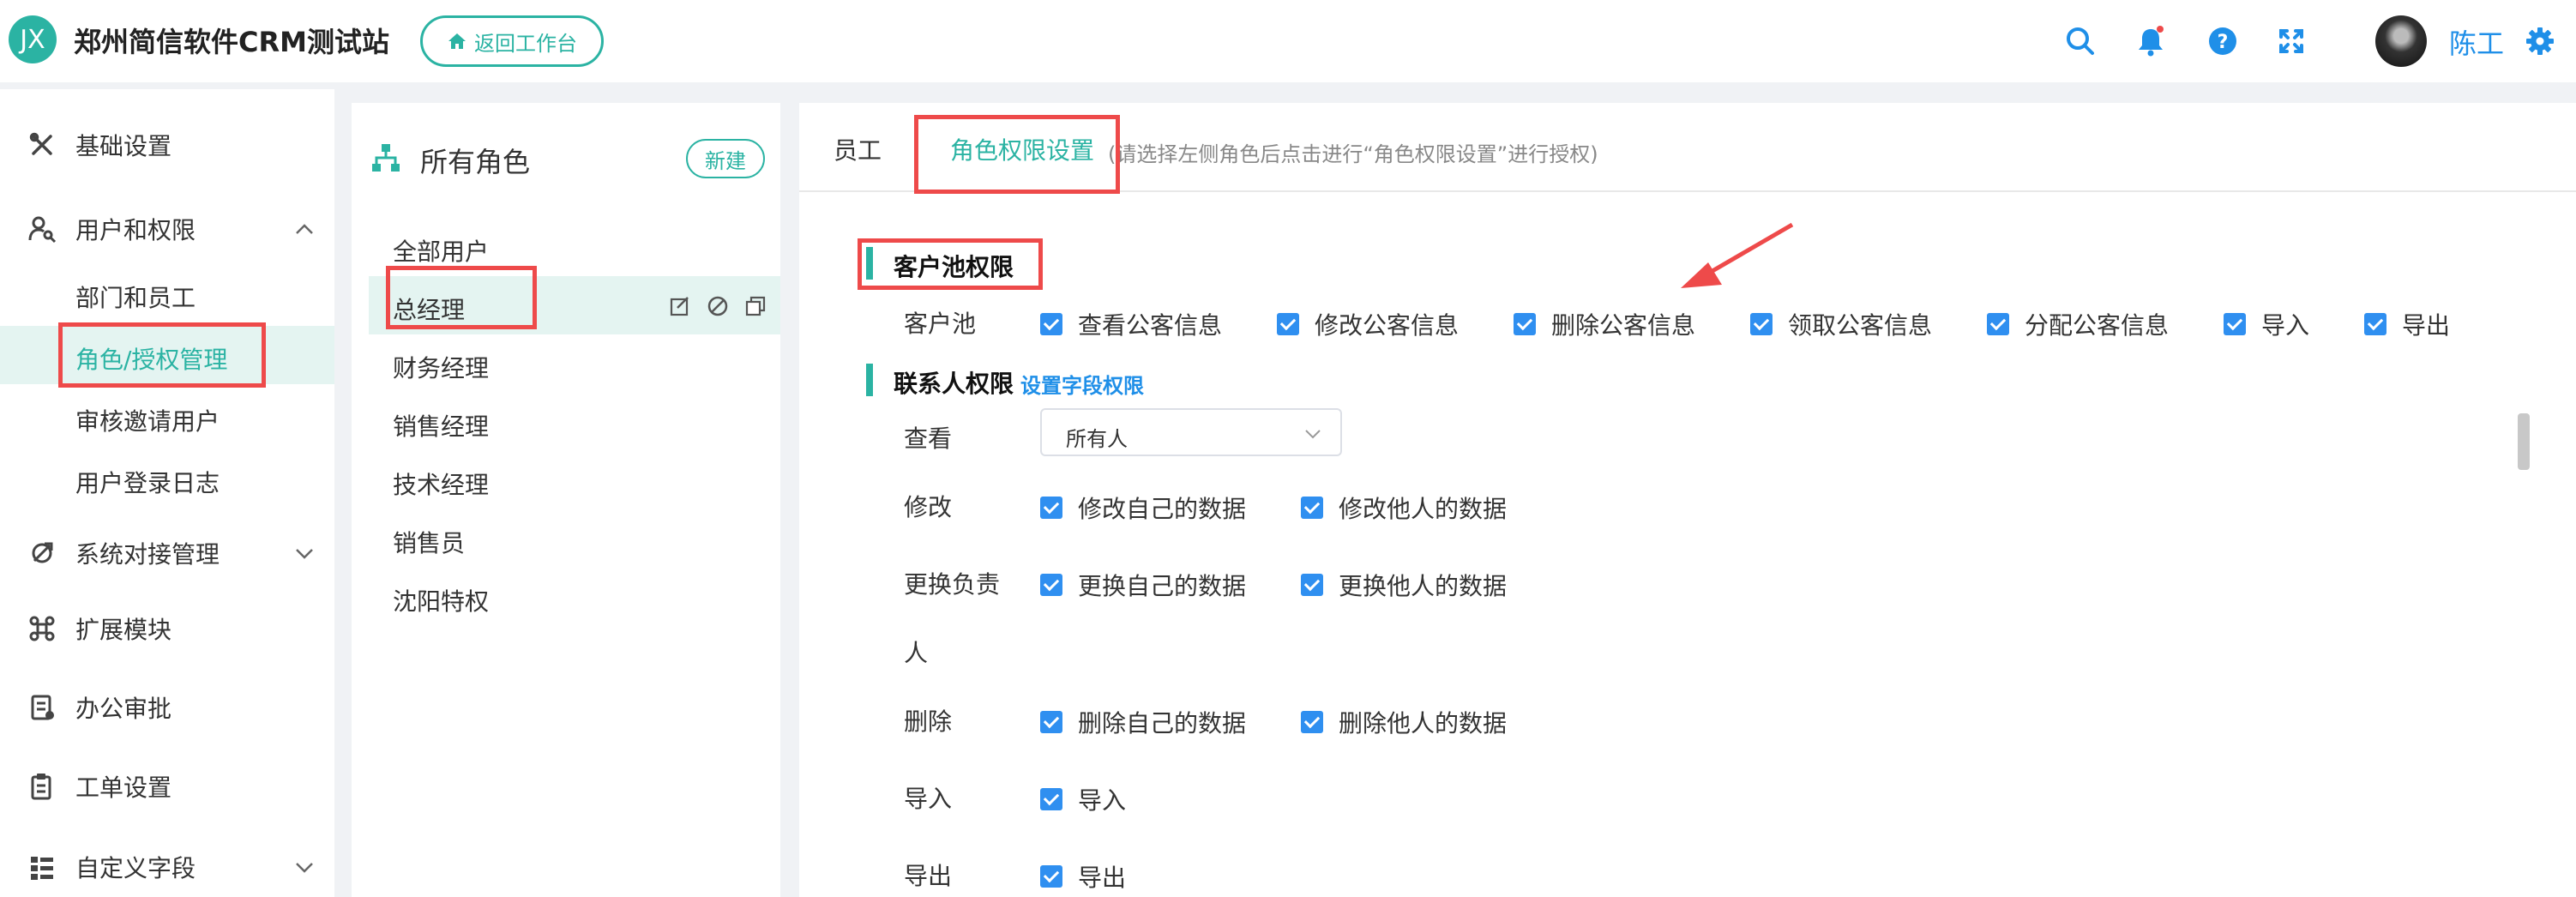 This screenshot has height=897, width=2576. Describe the element at coordinates (1288, 41) in the screenshot. I see `top-header: JX 郑州简信软件CRM测试站 返回工作台 ? 陈工` at that location.